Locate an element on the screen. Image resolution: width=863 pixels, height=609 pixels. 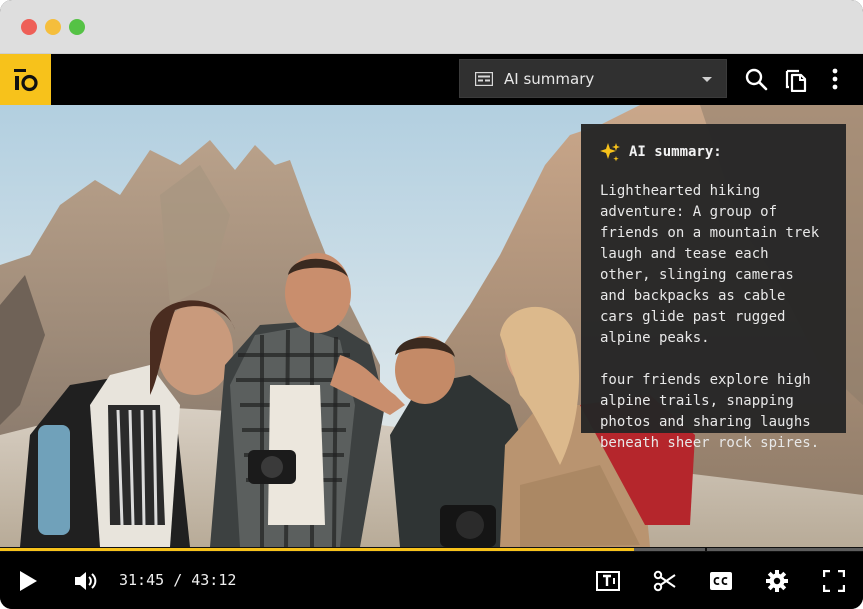
clip-button is located at coordinates (665, 581).